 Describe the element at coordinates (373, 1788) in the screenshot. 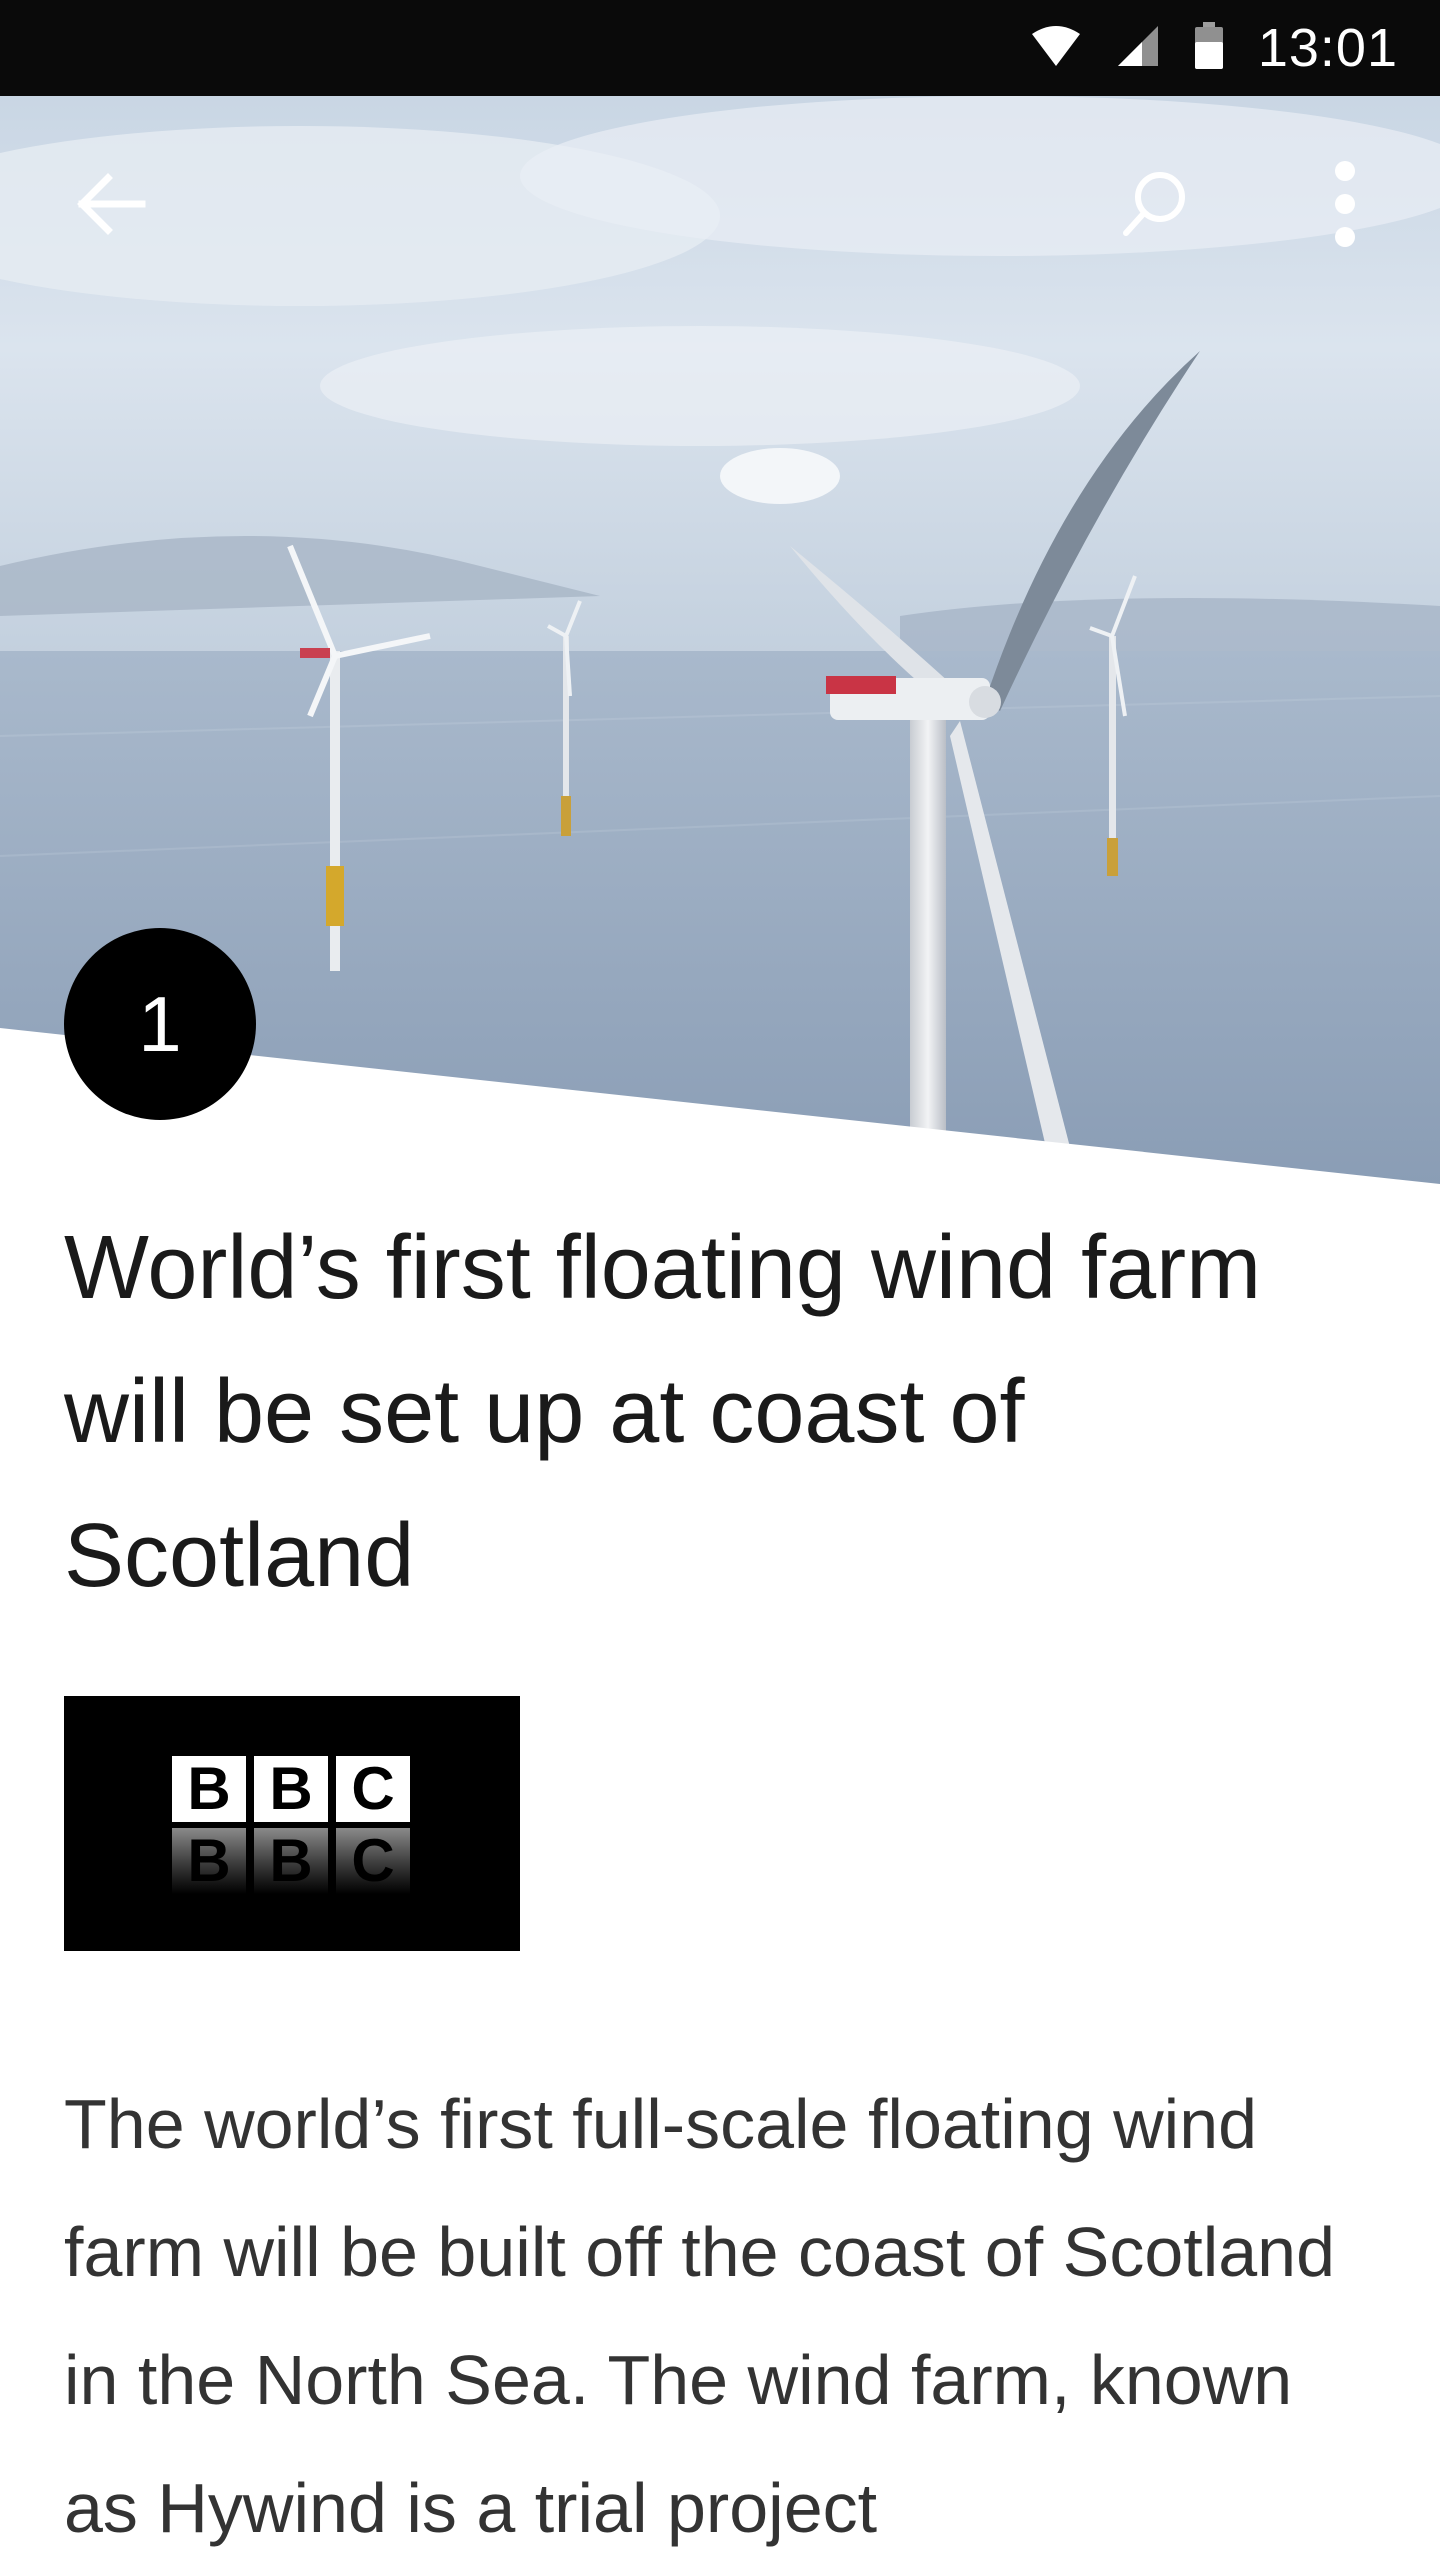

I see `bbc-letter-c: C` at that location.